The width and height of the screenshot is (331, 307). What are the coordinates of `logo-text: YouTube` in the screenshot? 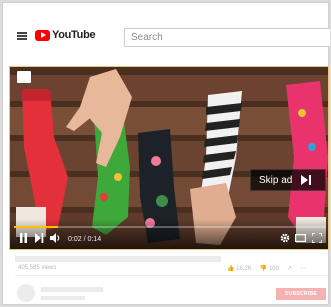 It's located at (74, 35).